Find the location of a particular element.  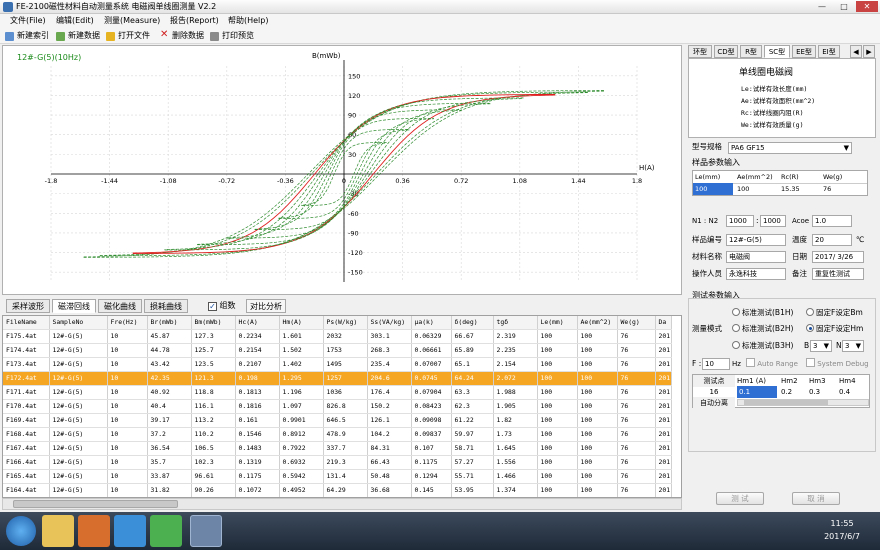

we-value: 76 is located at coordinates (827, 189).